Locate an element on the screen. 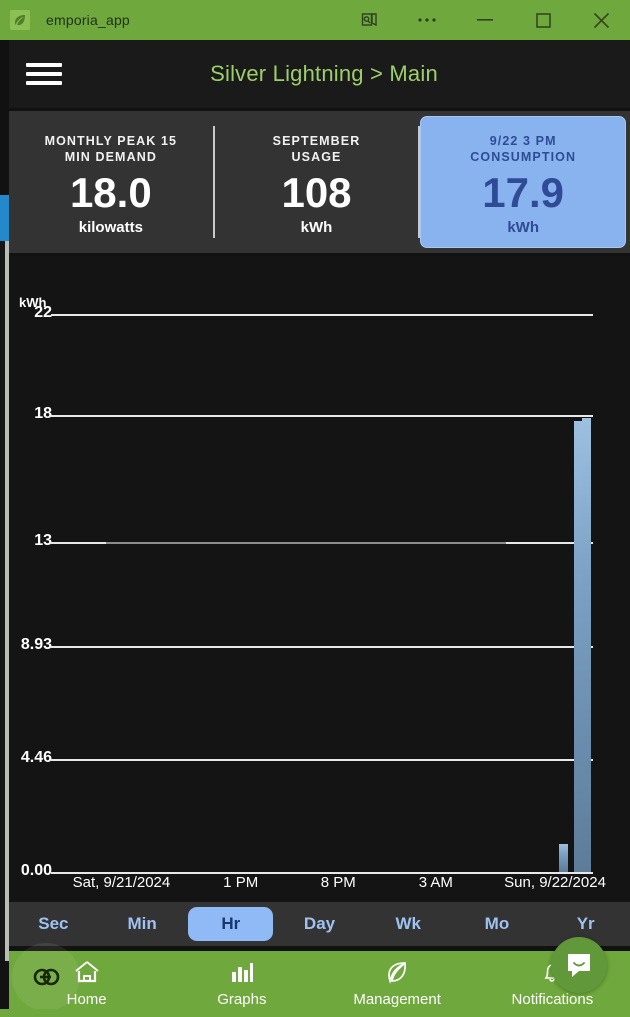 The width and height of the screenshot is (630, 1017). stat-card-september-usage: SEPTEMBER USAGE 108 kWh is located at coordinates (317, 182).